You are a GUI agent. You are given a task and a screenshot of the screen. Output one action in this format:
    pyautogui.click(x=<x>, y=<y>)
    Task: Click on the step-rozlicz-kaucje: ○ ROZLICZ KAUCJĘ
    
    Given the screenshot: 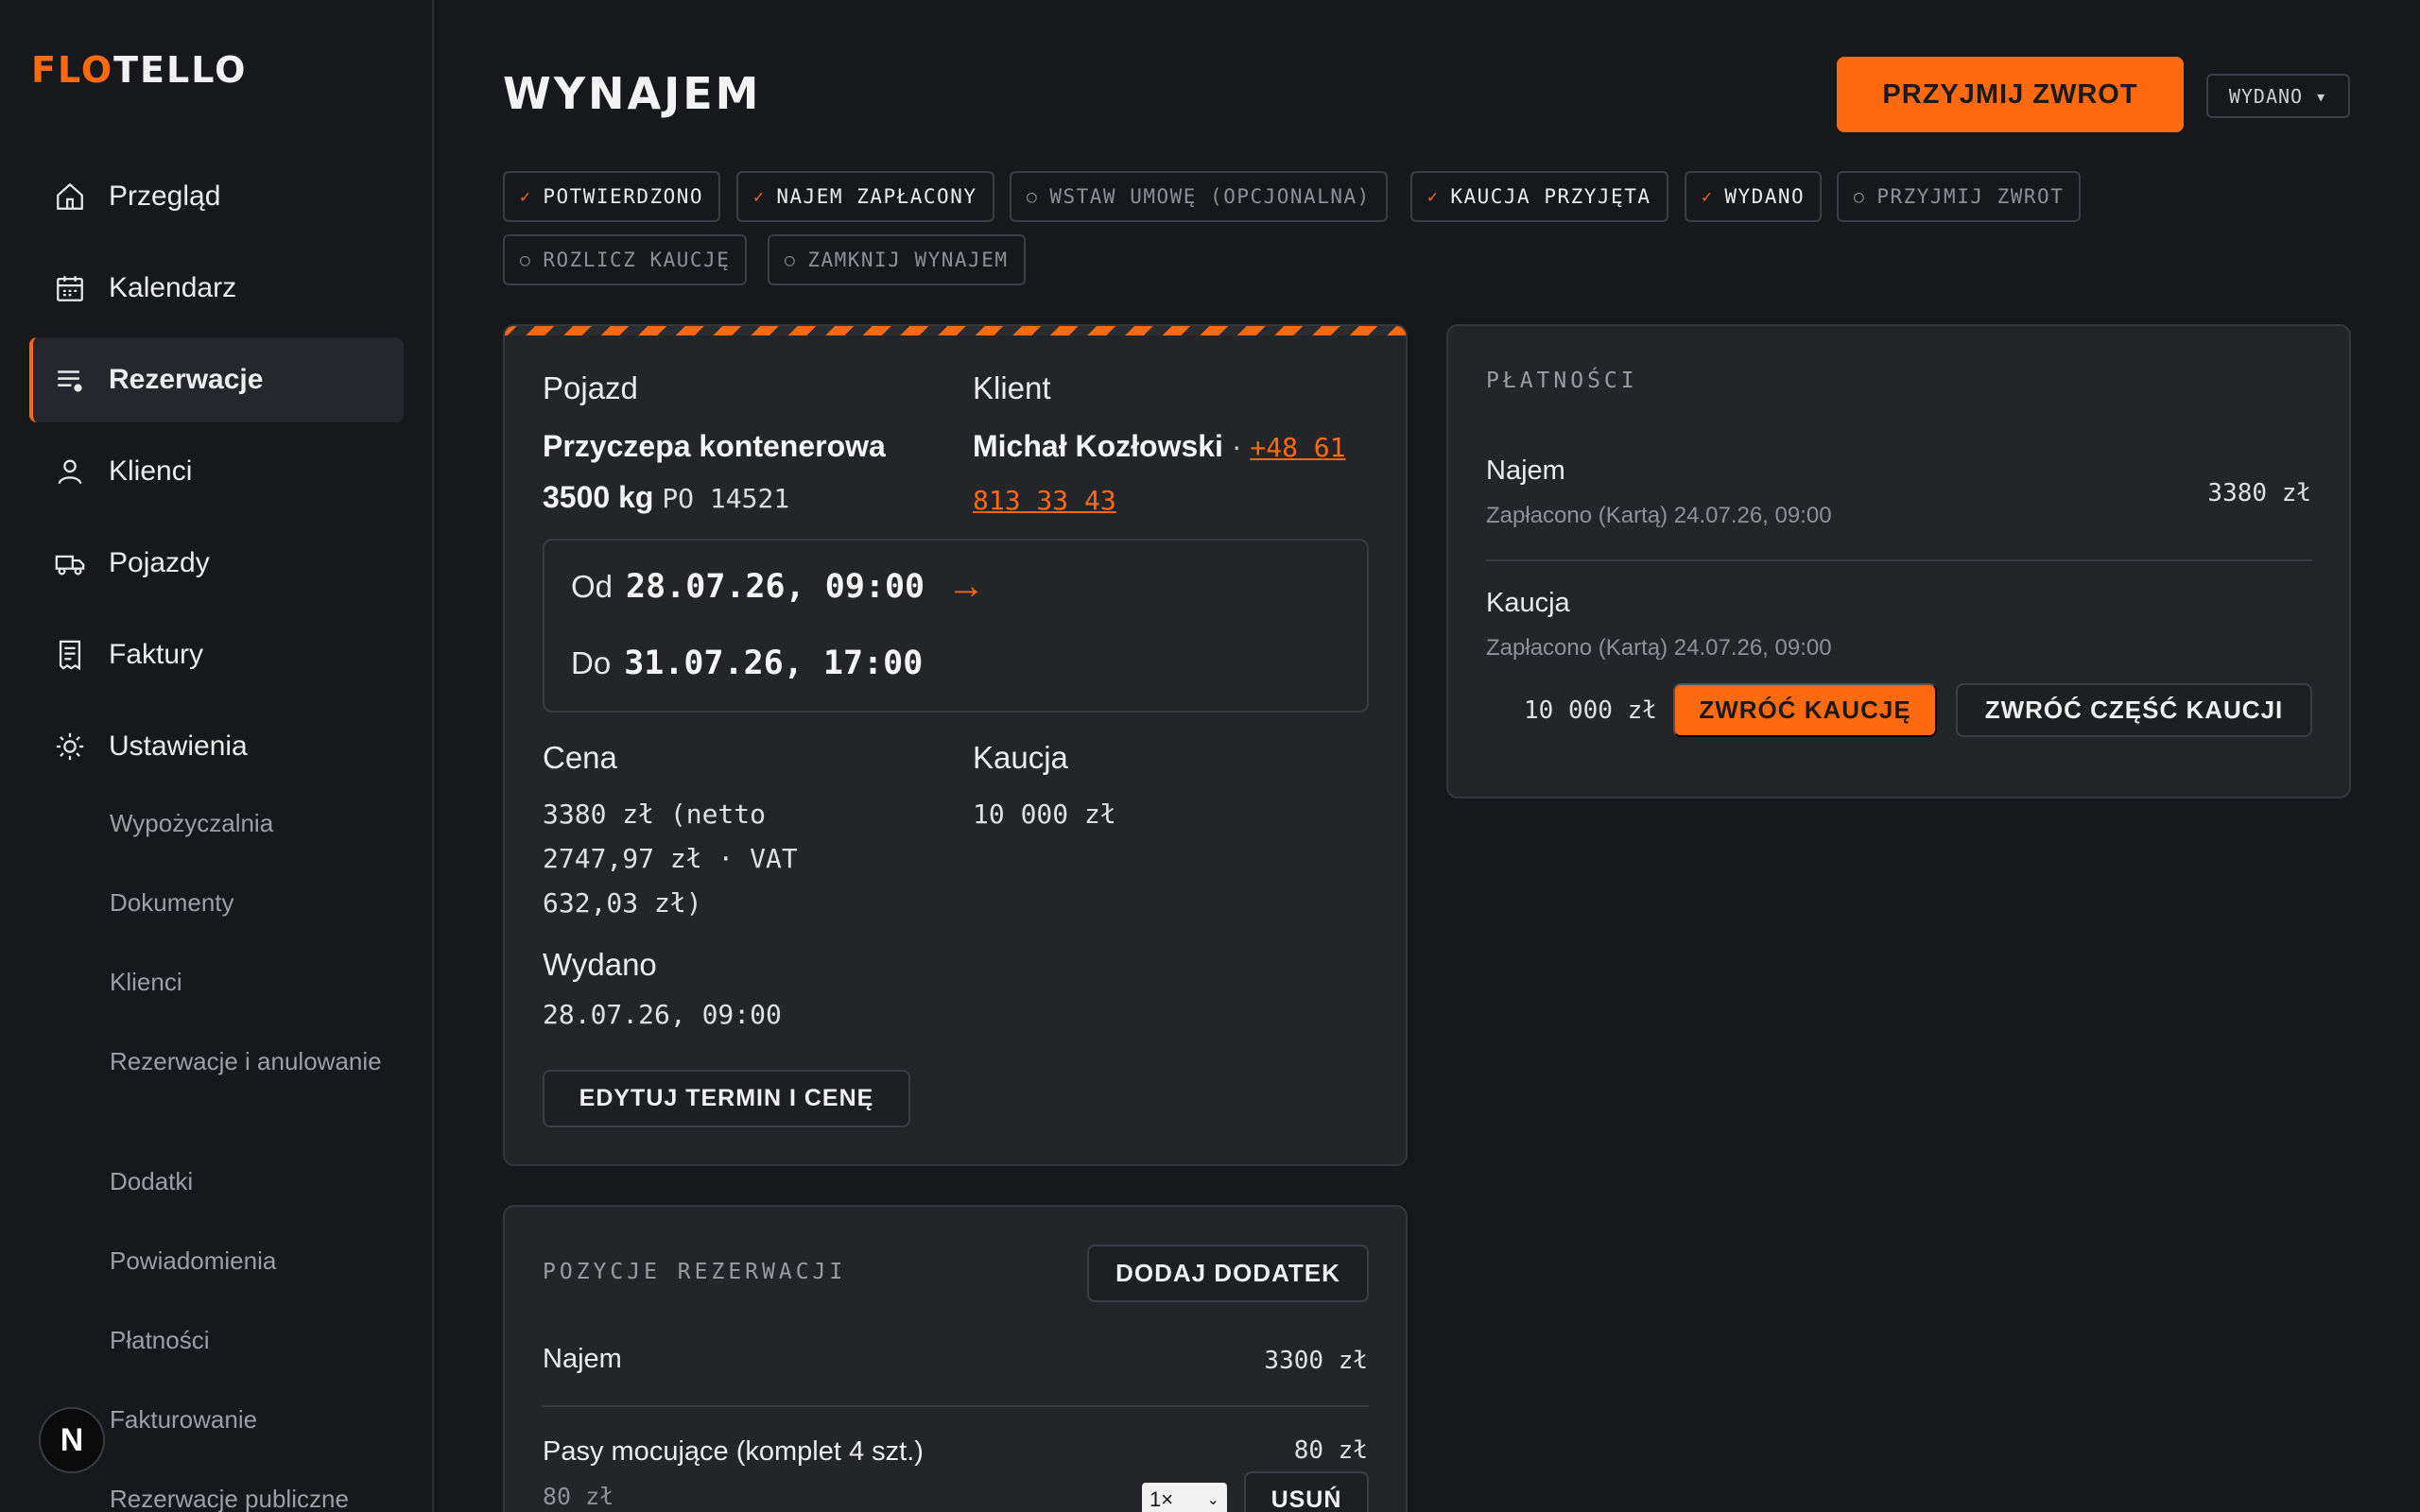 What is the action you would take?
    pyautogui.click(x=625, y=259)
    